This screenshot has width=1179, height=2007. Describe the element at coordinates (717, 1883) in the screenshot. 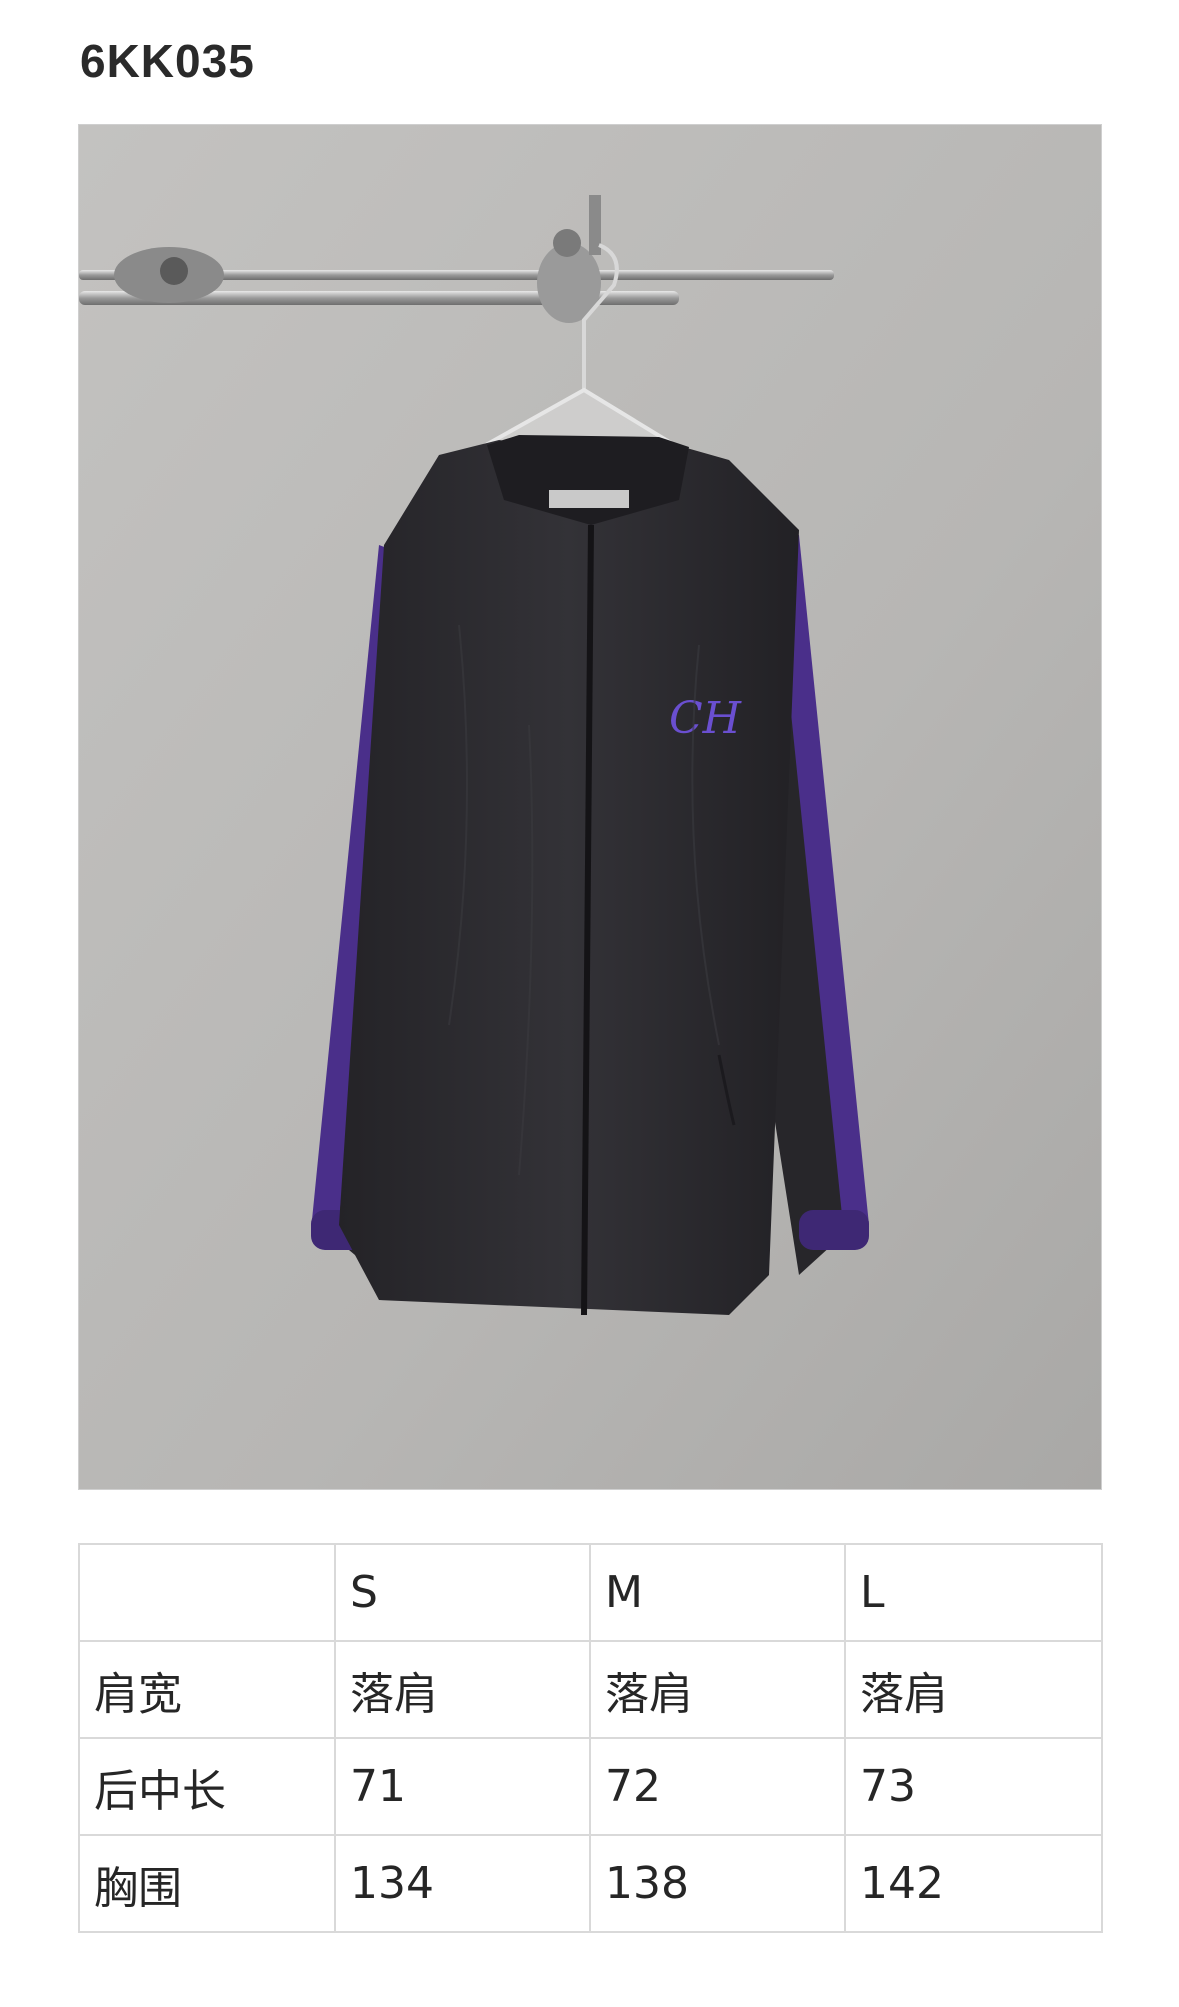

I see `table-cell: 138` at that location.